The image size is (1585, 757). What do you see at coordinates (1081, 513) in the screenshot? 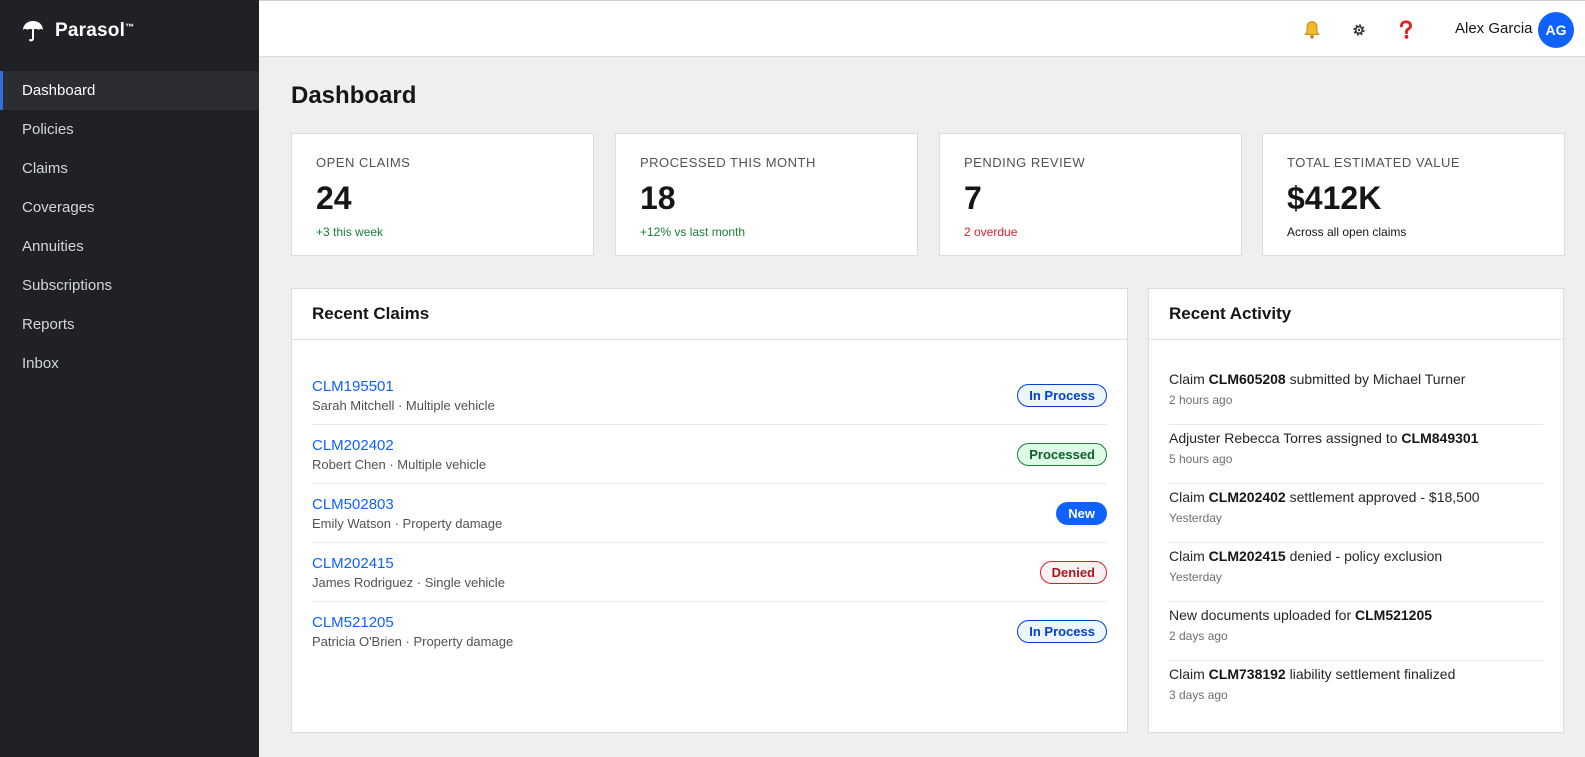
I see `status-badge: New` at bounding box center [1081, 513].